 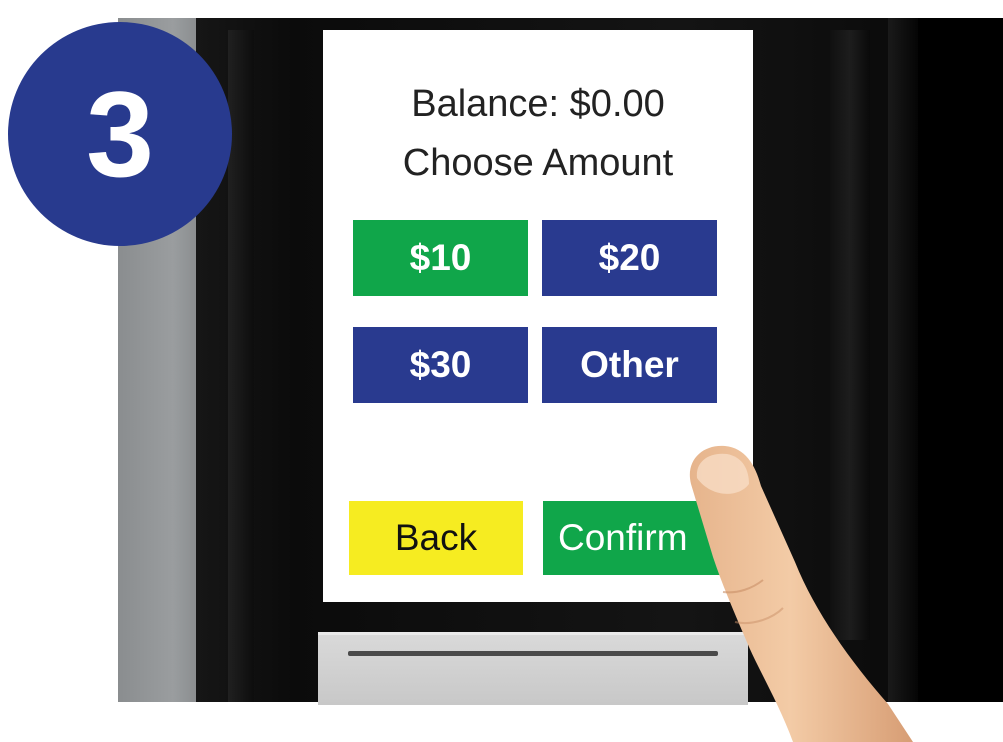 I want to click on kiosk-frame-right, so click(x=903, y=360).